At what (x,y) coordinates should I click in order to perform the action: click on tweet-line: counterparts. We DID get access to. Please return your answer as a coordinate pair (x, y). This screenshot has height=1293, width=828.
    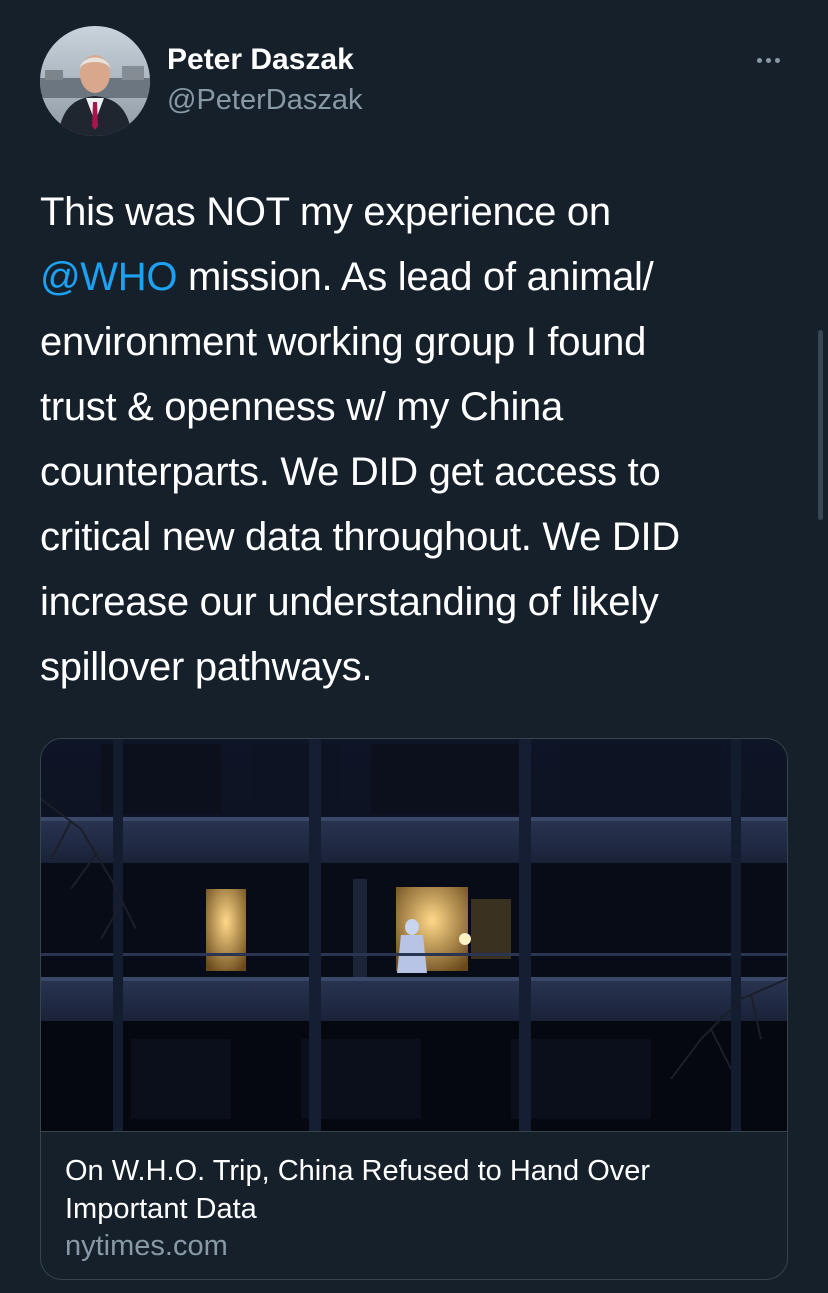
    Looking at the image, I should click on (350, 472).